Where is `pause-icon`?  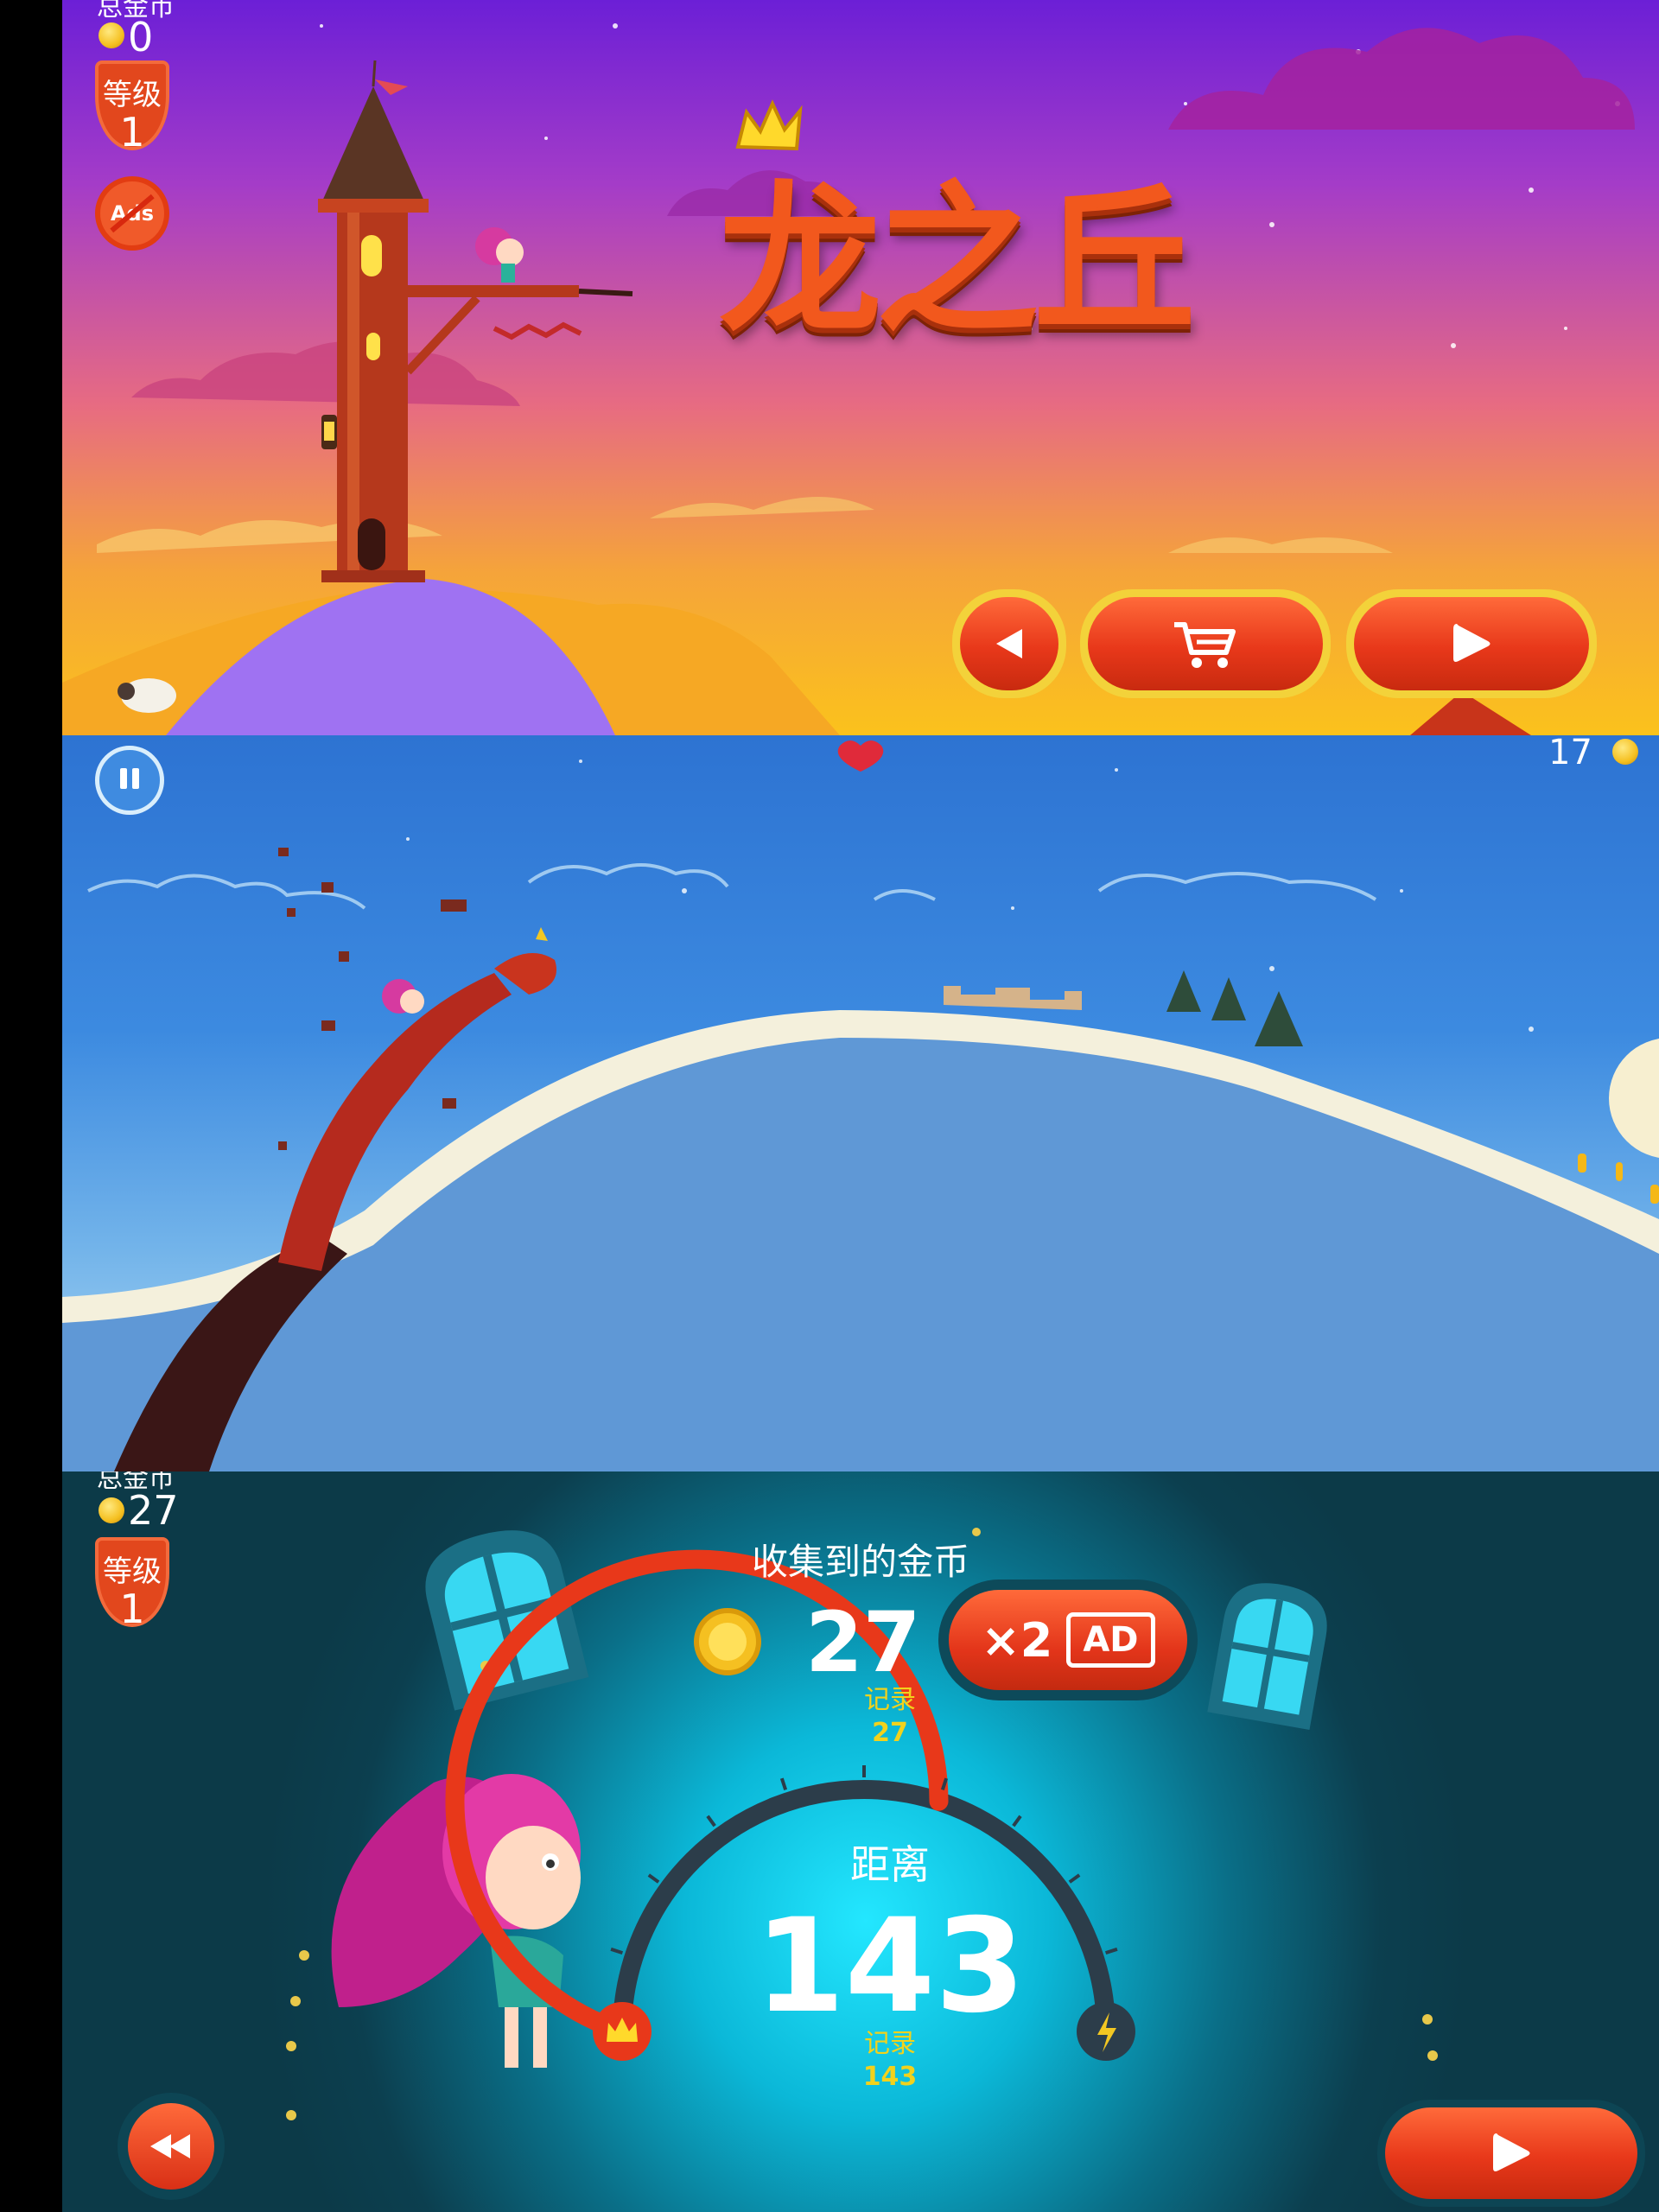
pause-icon is located at coordinates (130, 780).